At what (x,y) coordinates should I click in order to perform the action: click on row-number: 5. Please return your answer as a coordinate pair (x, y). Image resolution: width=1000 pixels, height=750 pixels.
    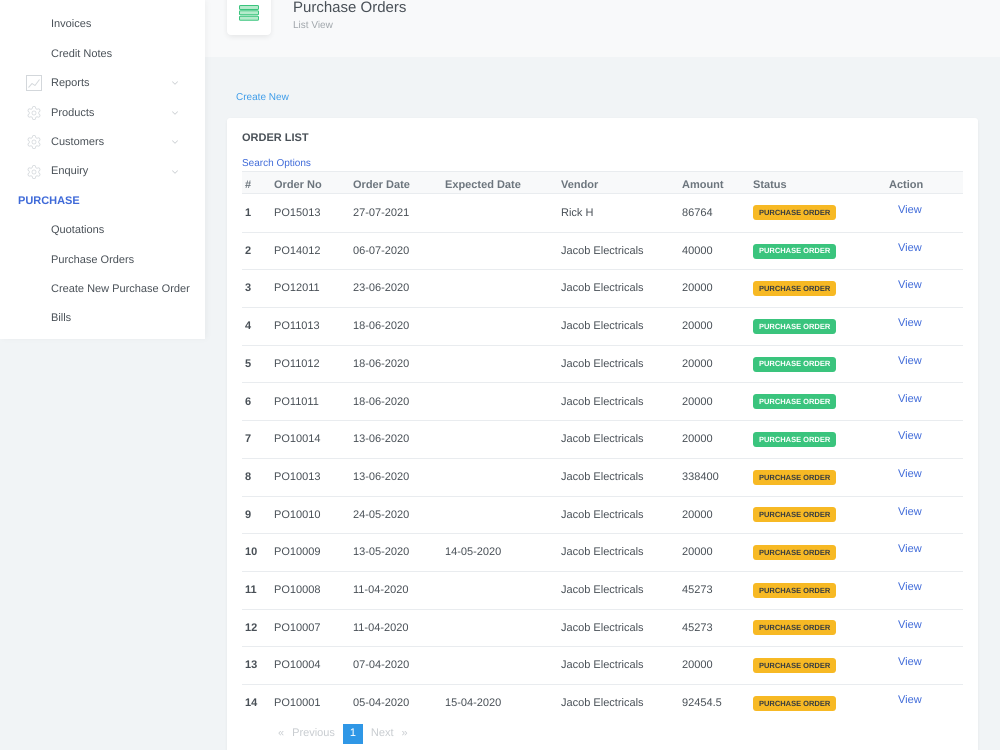
    Looking at the image, I should click on (248, 364).